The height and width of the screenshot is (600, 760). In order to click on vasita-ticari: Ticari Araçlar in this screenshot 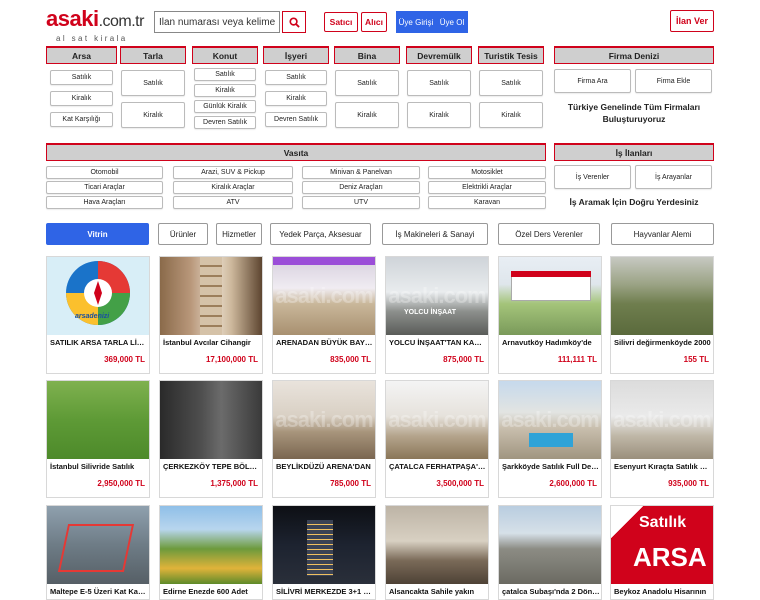, I will do `click(104, 187)`.